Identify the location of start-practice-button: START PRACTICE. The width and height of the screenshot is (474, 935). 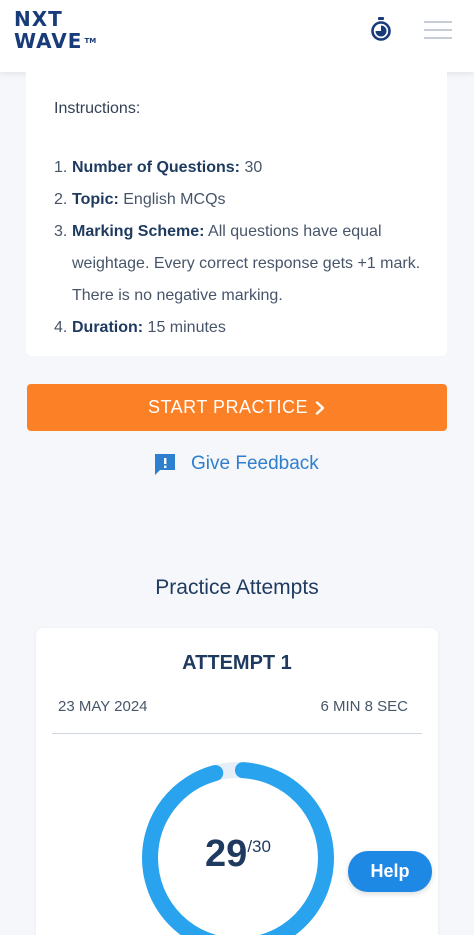
(237, 407).